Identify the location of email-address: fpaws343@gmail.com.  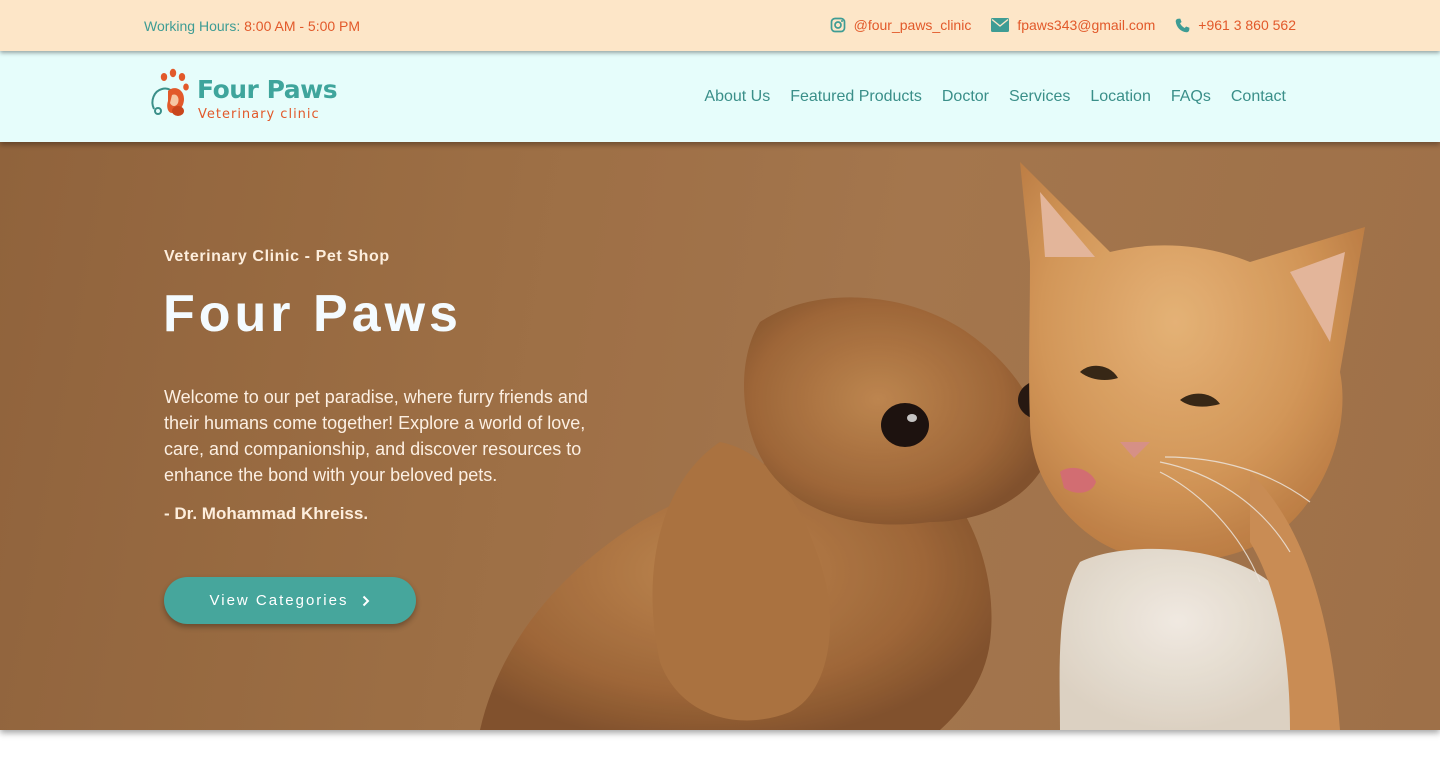
(1086, 25).